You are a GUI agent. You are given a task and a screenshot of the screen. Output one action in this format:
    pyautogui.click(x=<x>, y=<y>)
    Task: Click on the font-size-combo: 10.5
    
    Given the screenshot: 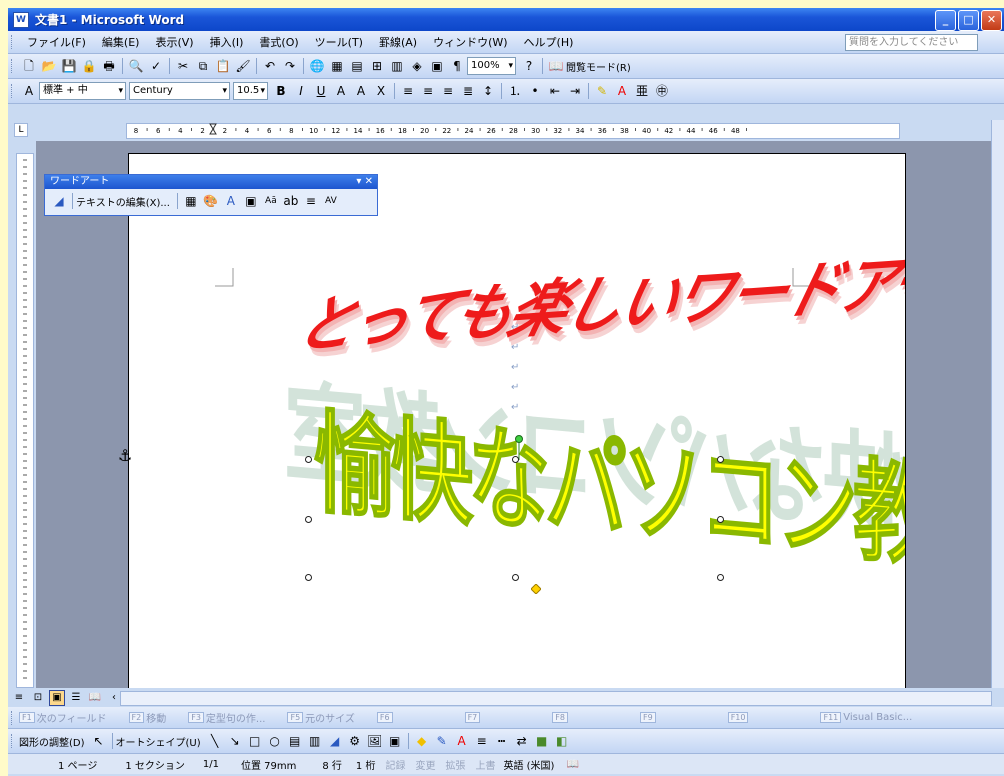 What is the action you would take?
    pyautogui.click(x=250, y=91)
    